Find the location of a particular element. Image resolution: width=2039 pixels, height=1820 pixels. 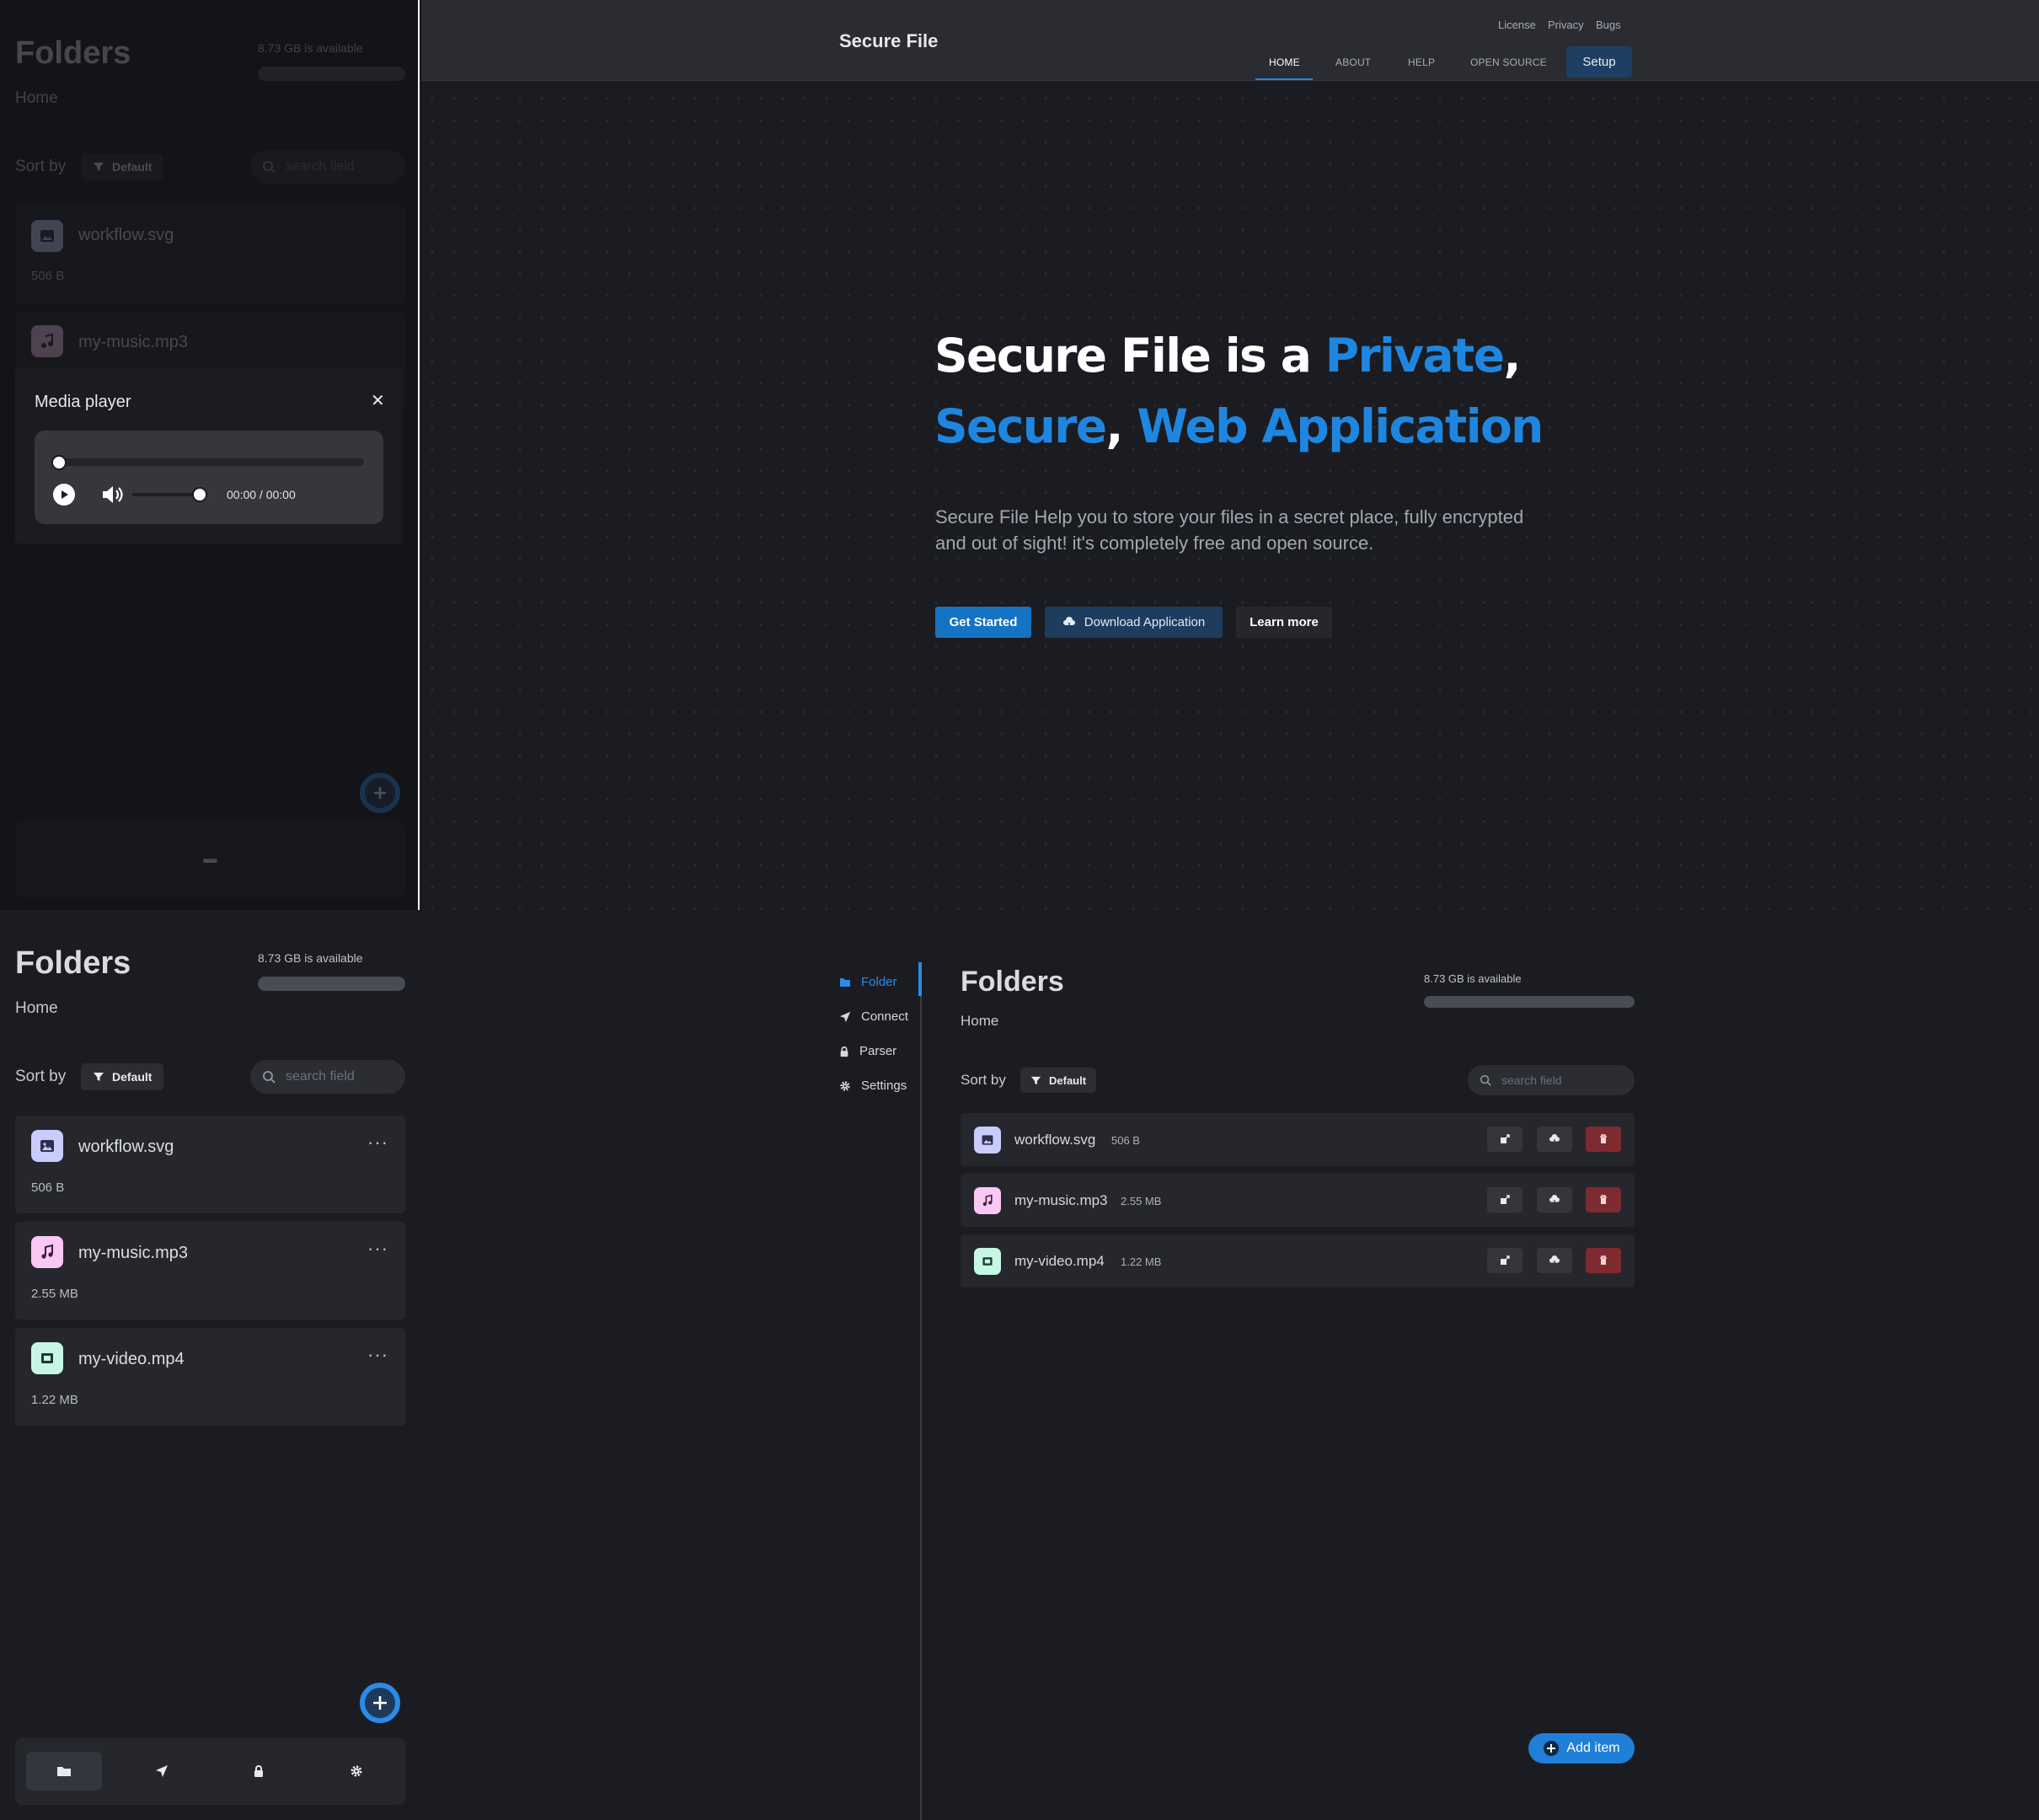

license-link: License is located at coordinates (1517, 25).